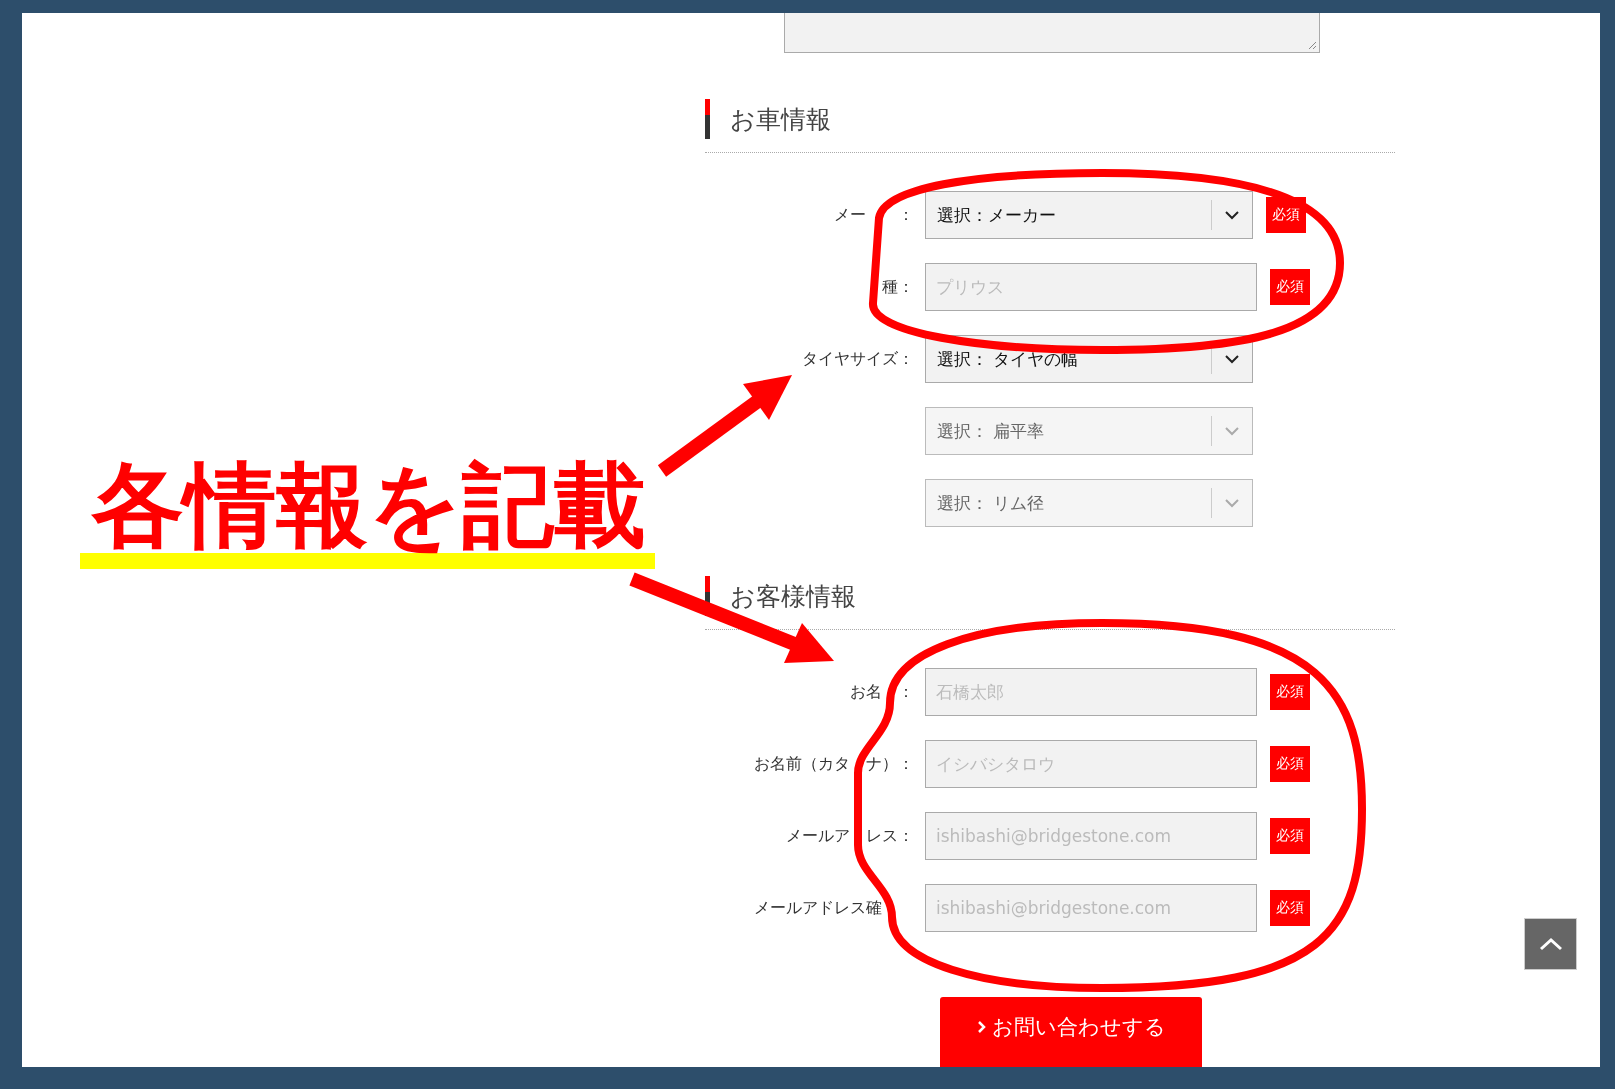 The width and height of the screenshot is (1615, 1089). What do you see at coordinates (369, 506) in the screenshot?
I see `annotation-caption: 各情報を記載` at bounding box center [369, 506].